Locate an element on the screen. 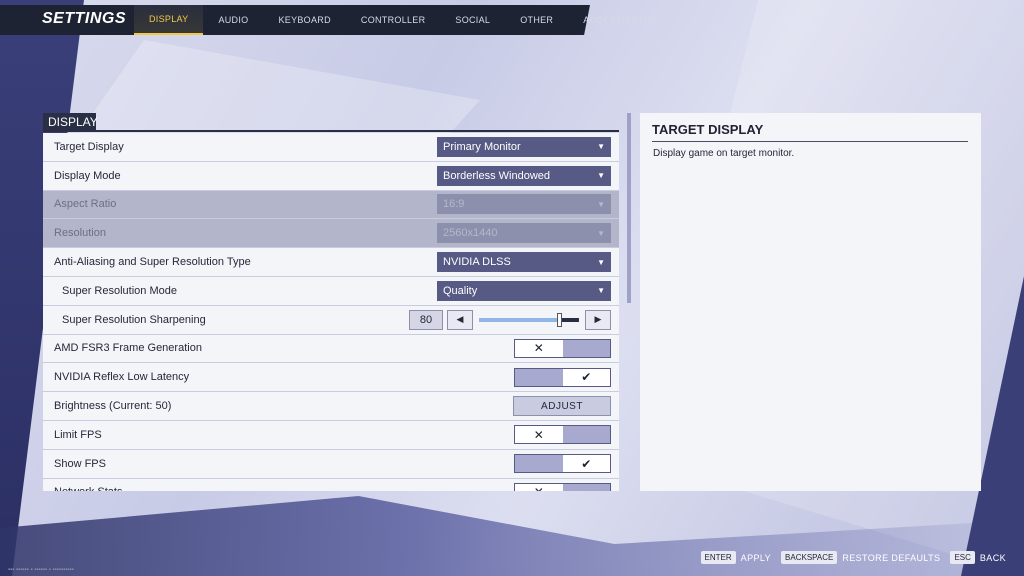  toggle-nvidia-reflex-low-latency: ✔ is located at coordinates (562, 377).